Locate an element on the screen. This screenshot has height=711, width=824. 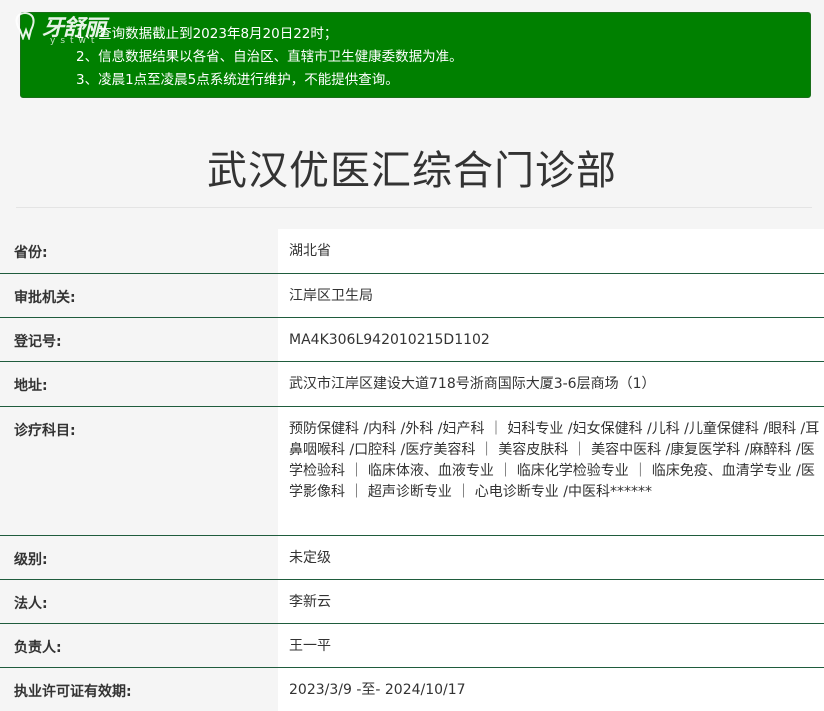
info-row-address: 地址: 武汉市江岸区建设大道718号浙商国际大厦3-6层商场（1） is located at coordinates (412, 383).